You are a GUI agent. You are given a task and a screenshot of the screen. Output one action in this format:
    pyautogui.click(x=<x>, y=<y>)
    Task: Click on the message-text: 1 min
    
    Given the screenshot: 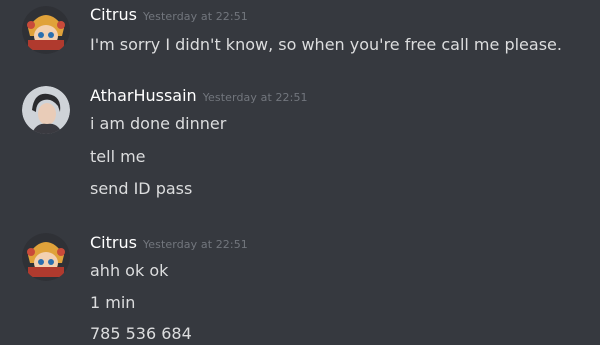 What is the action you would take?
    pyautogui.click(x=113, y=302)
    